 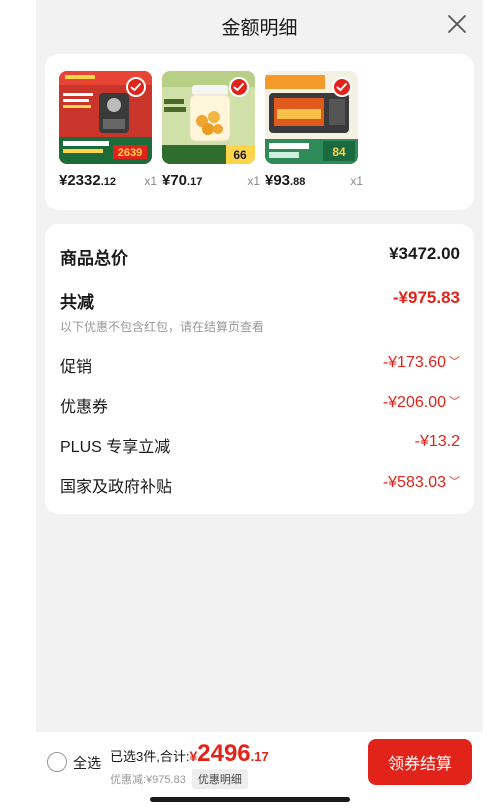 What do you see at coordinates (437, 441) in the screenshot?
I see `plus-discount-value: -¥13.2` at bounding box center [437, 441].